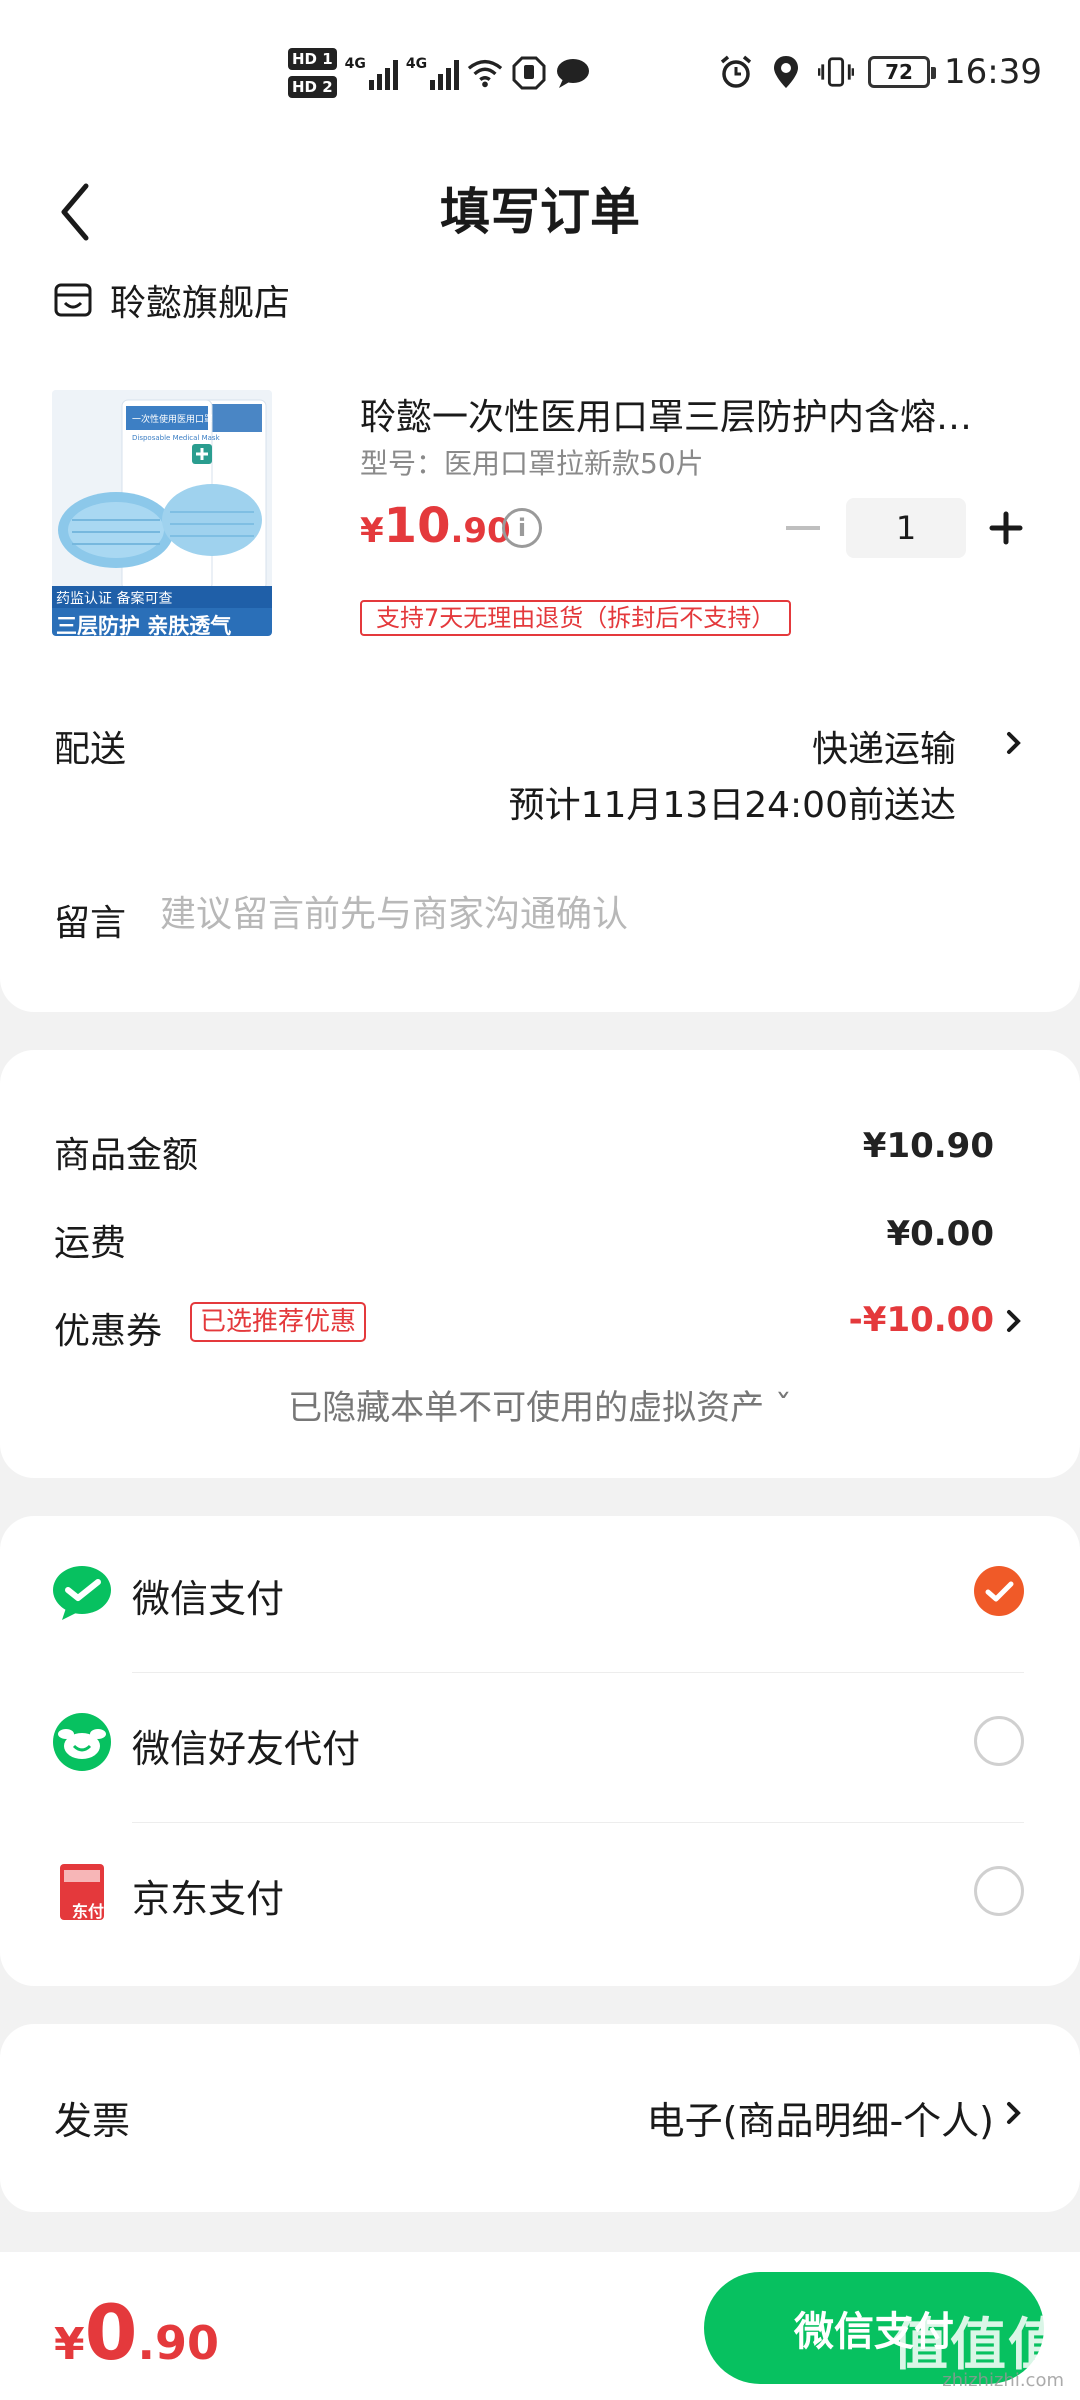 This screenshot has height=2400, width=1080. What do you see at coordinates (540, 212) in the screenshot?
I see `page-title: 填写订单` at bounding box center [540, 212].